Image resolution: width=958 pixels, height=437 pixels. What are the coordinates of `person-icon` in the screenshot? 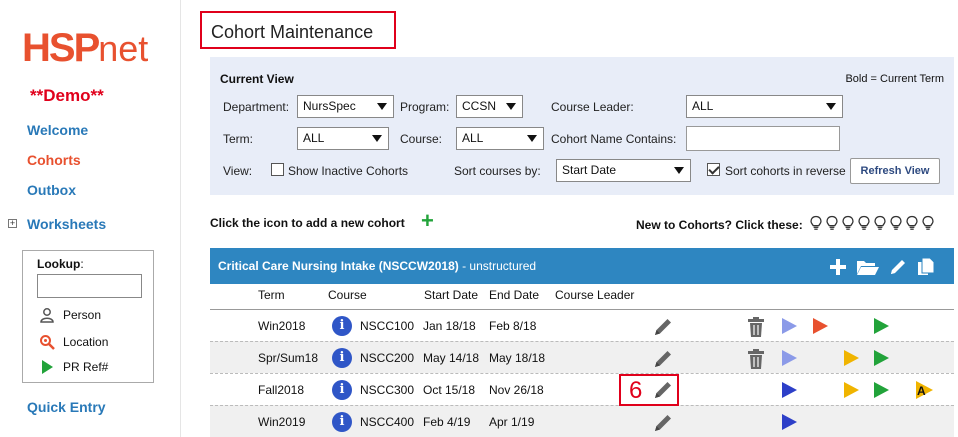 It's located at (47, 315).